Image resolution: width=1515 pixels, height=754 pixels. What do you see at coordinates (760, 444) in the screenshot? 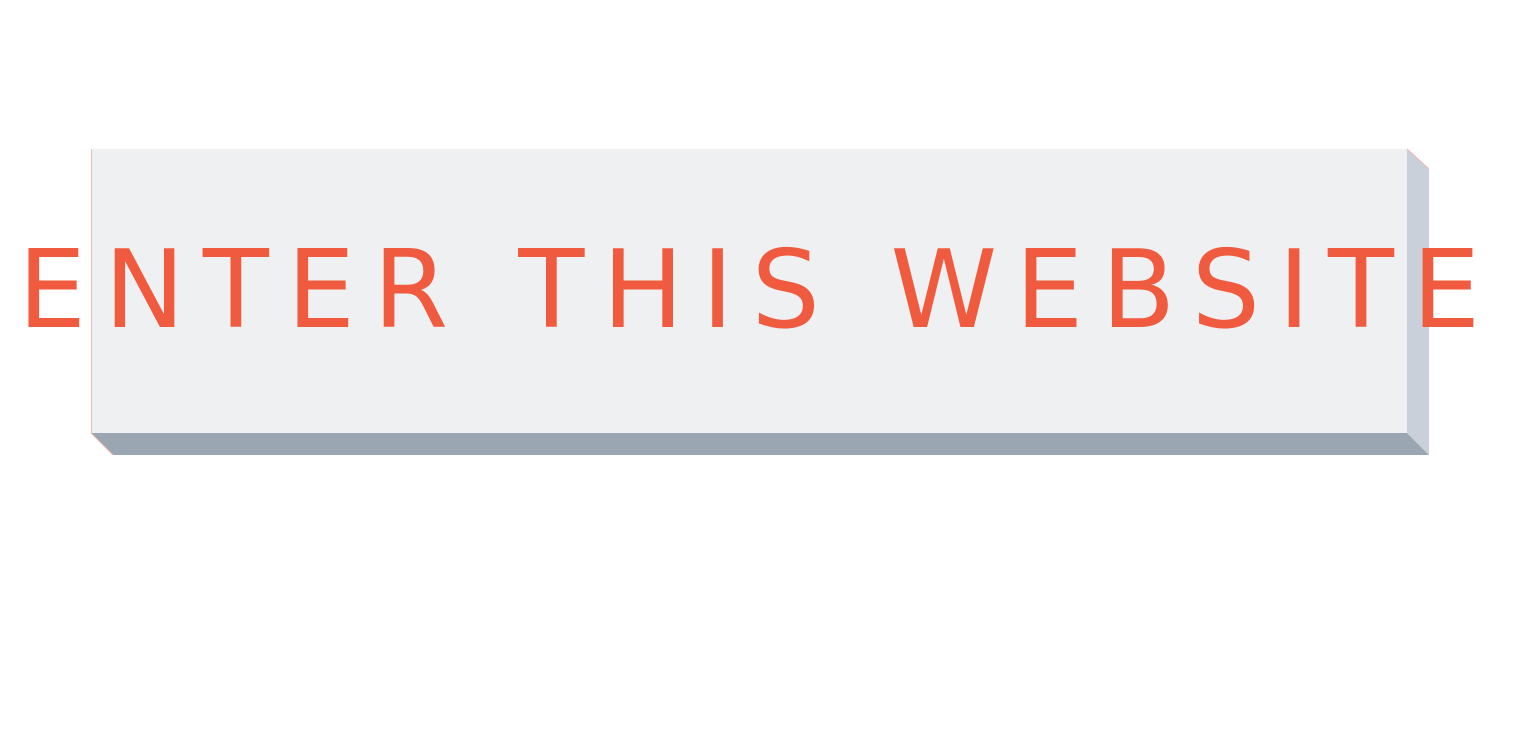
I see `button-side-bottom` at bounding box center [760, 444].